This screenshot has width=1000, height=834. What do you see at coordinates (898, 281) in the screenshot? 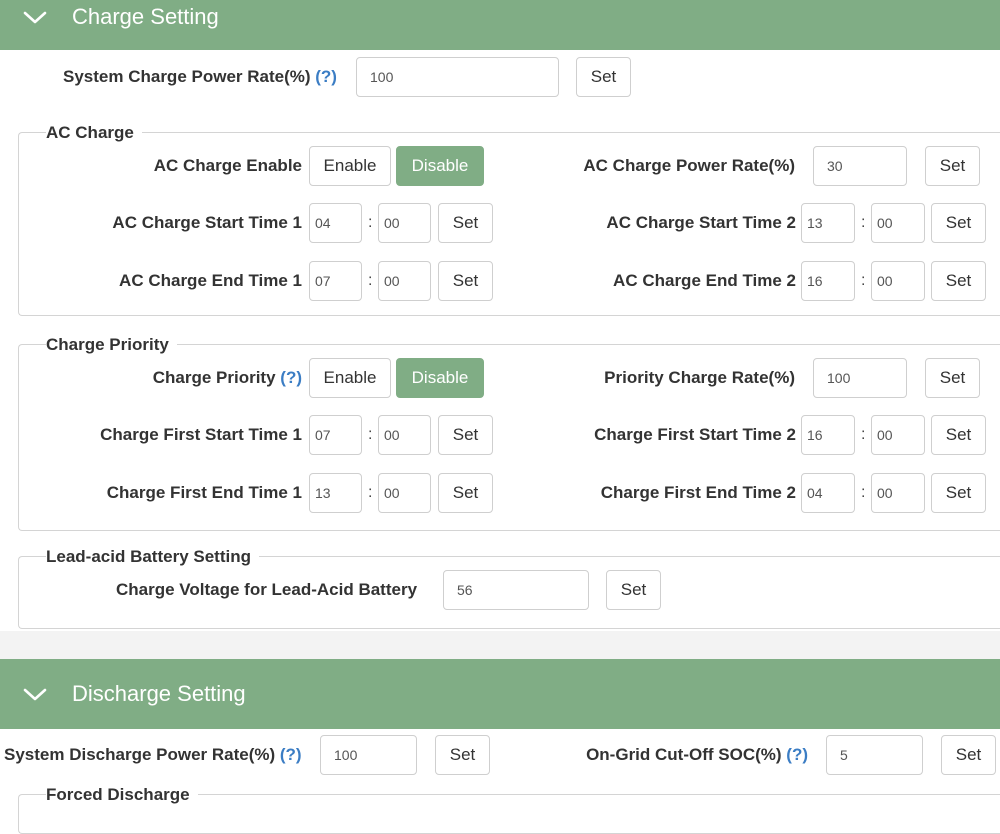
I see `ac-charge-end-2-minute-input` at bounding box center [898, 281].